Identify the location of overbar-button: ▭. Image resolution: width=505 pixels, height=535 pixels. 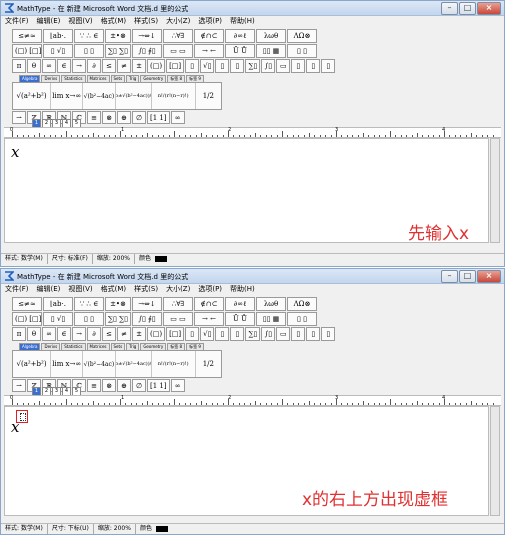
(283, 334).